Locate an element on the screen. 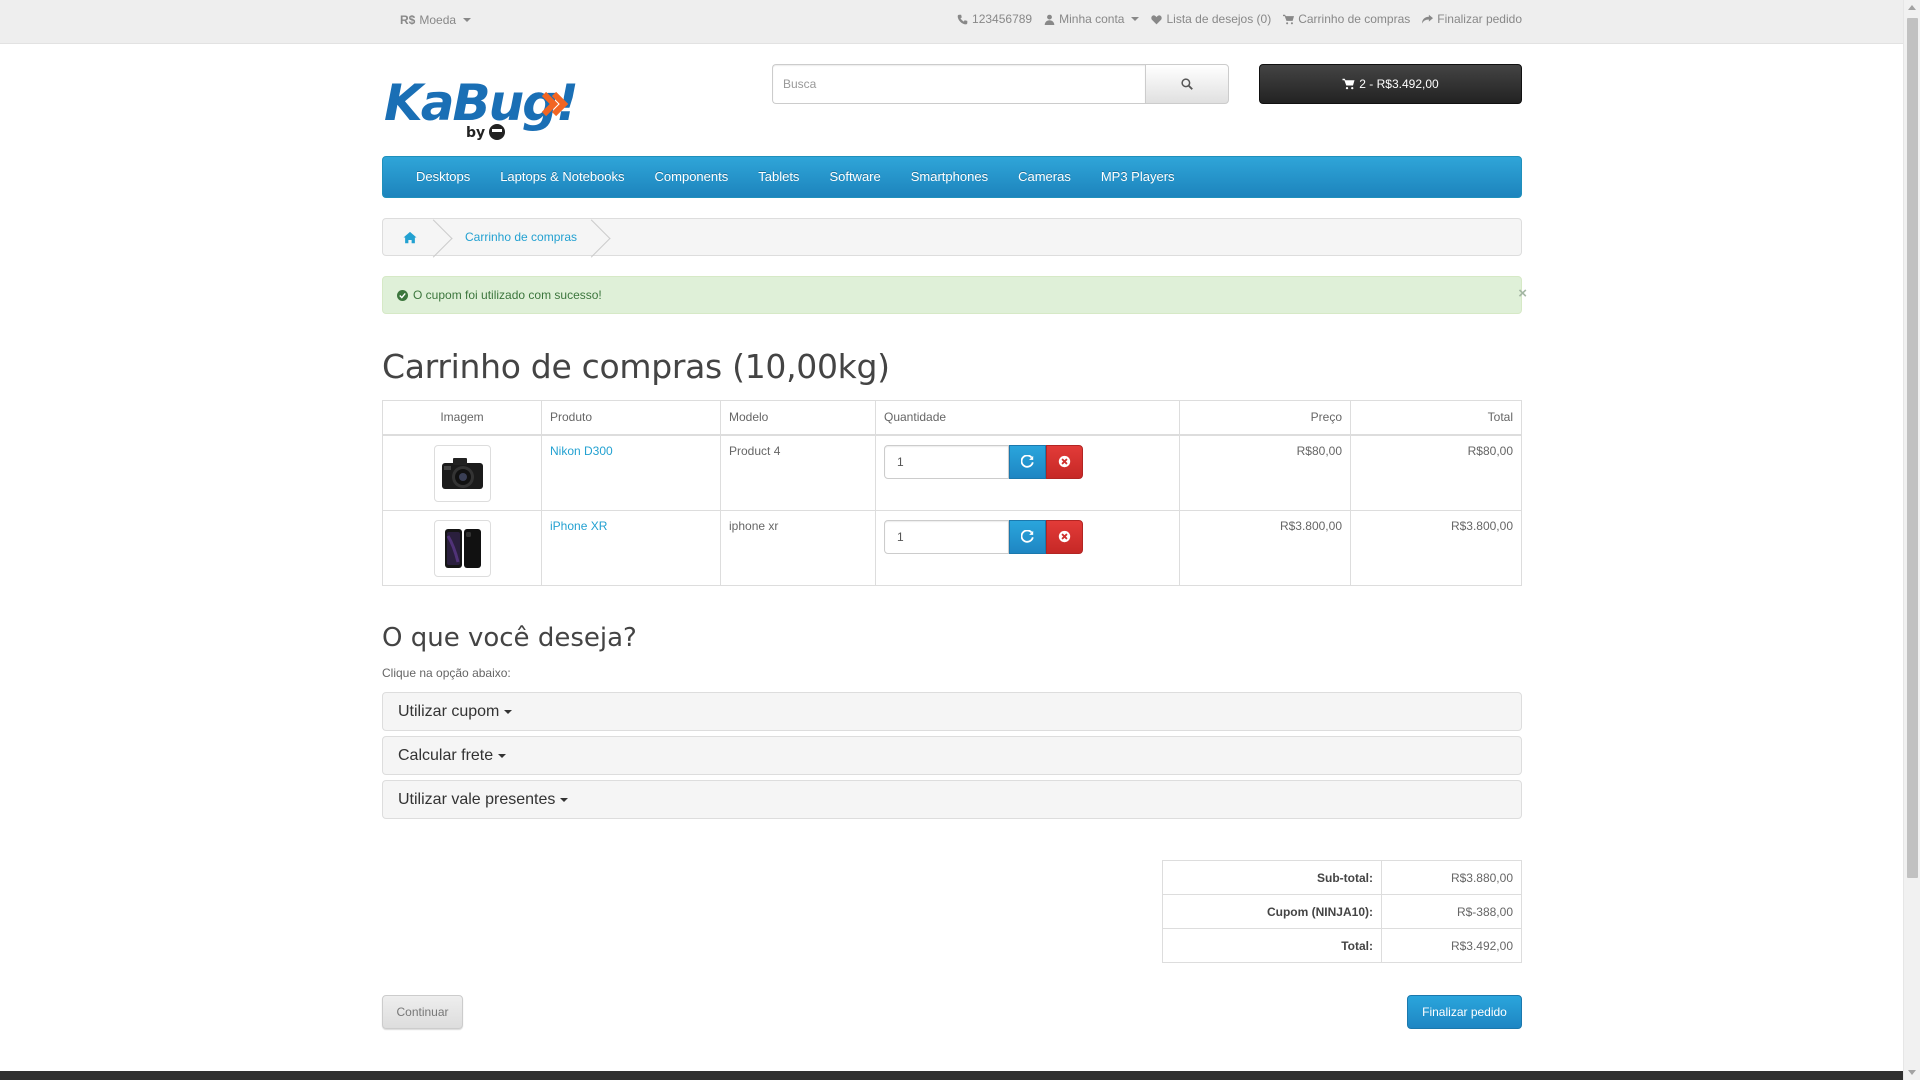 The image size is (1920, 1080). phone-icon is located at coordinates (962, 19).